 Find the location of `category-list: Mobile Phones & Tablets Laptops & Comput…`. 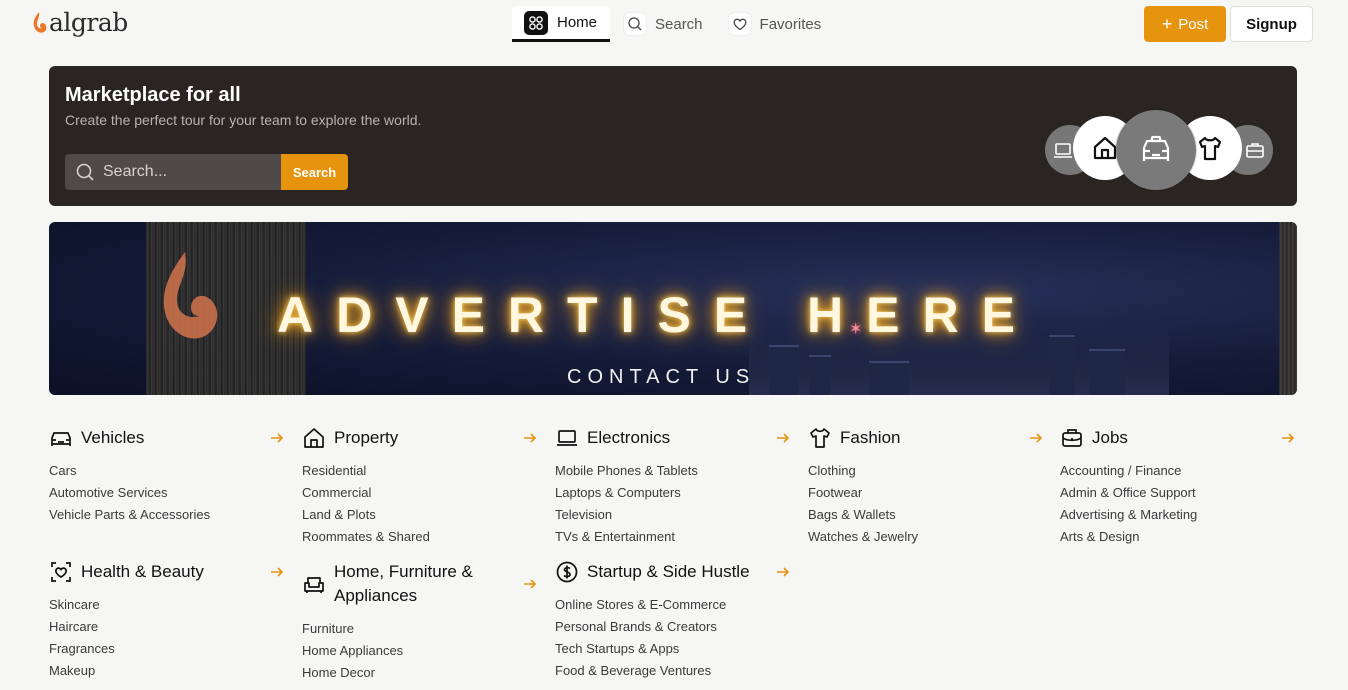

category-list: Mobile Phones & Tablets Laptops & Comput… is located at coordinates (673, 504).